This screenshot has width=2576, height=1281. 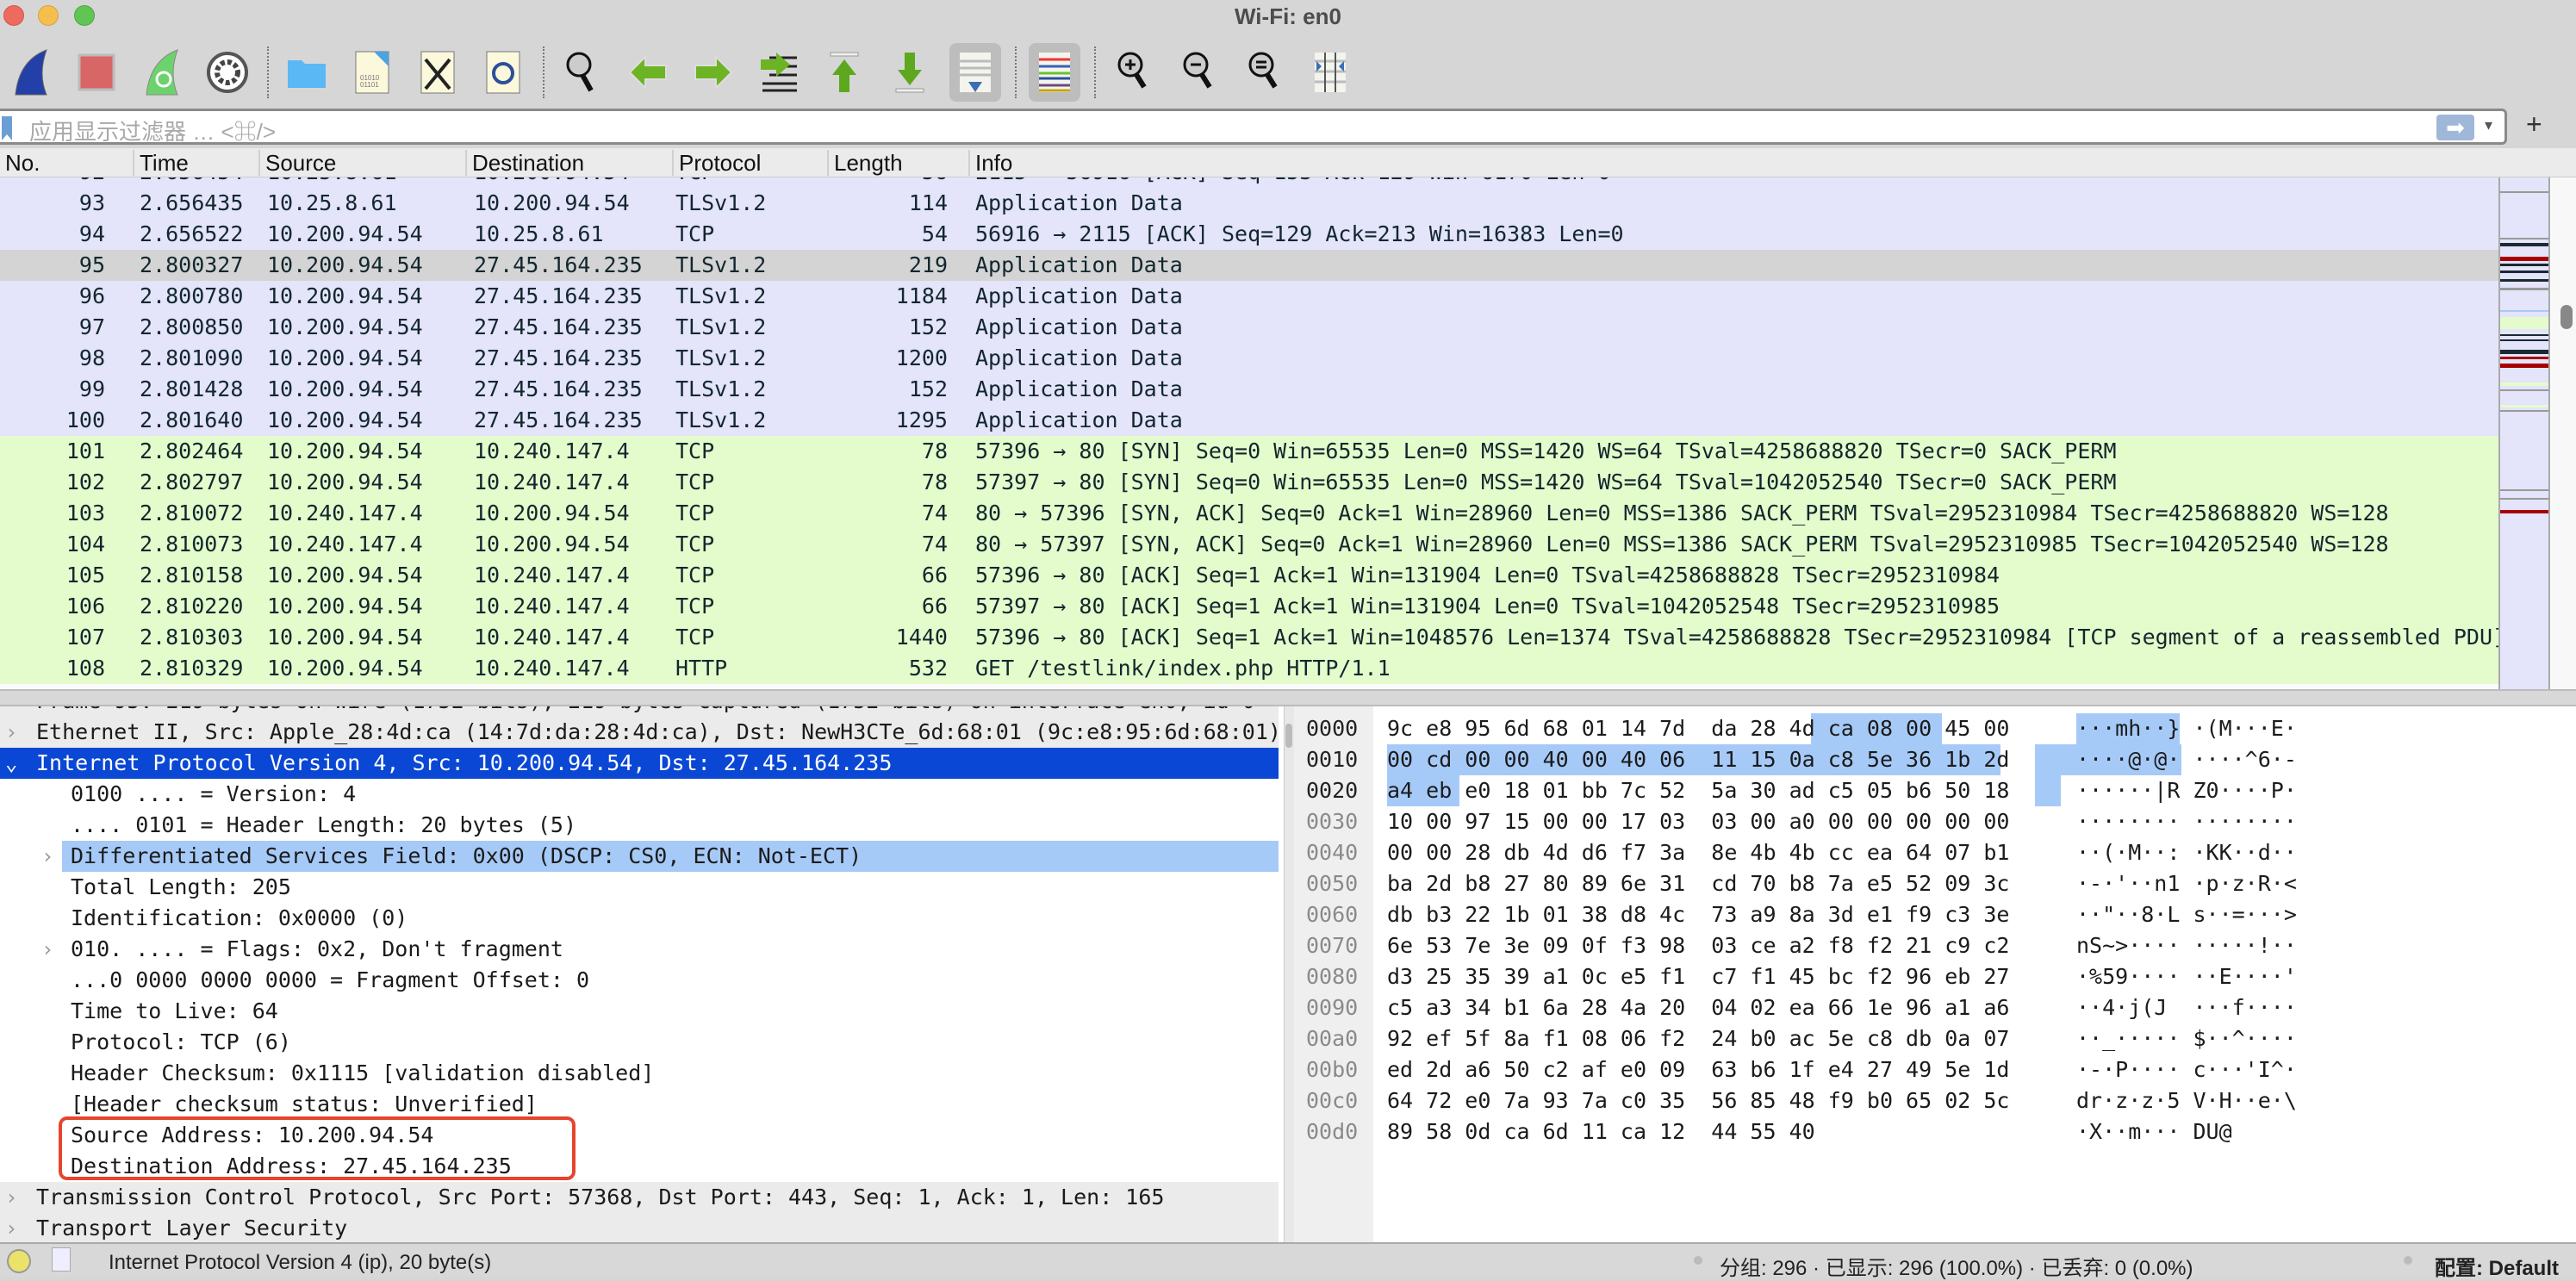 I want to click on resize-columns-button, so click(x=1330, y=72).